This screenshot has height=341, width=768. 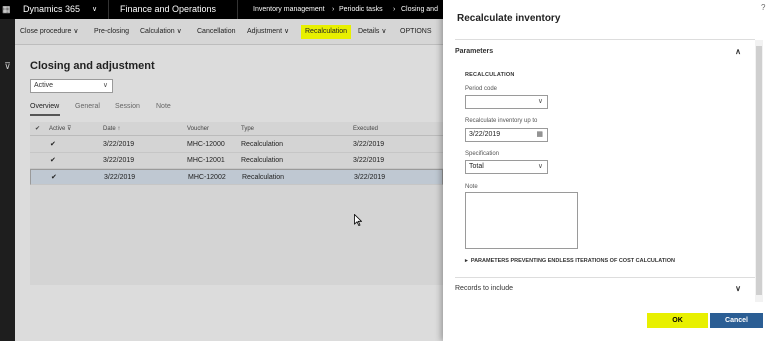 I want to click on section-label: Parameters, so click(x=474, y=51).